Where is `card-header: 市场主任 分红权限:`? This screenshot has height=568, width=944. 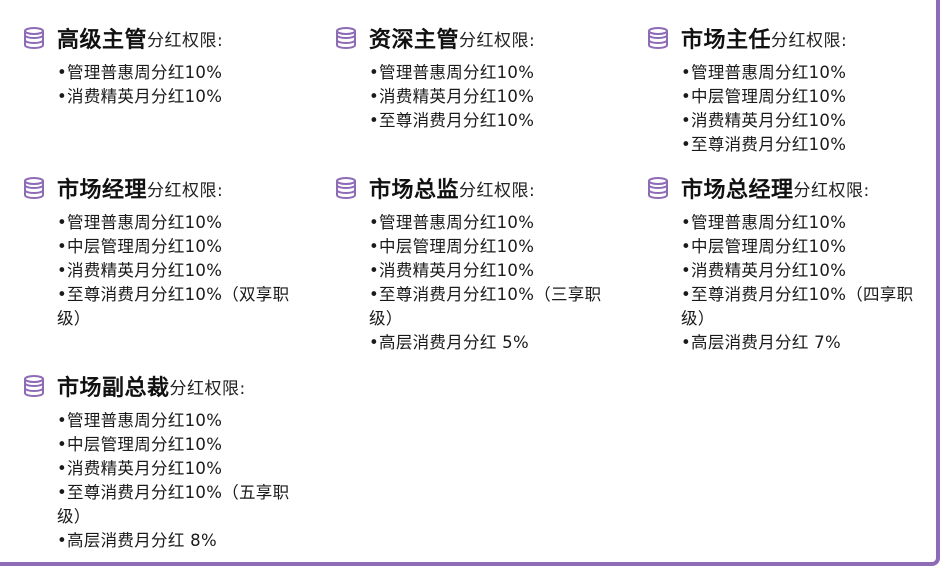
card-header: 市场主任 分红权限: is located at coordinates (791, 38).